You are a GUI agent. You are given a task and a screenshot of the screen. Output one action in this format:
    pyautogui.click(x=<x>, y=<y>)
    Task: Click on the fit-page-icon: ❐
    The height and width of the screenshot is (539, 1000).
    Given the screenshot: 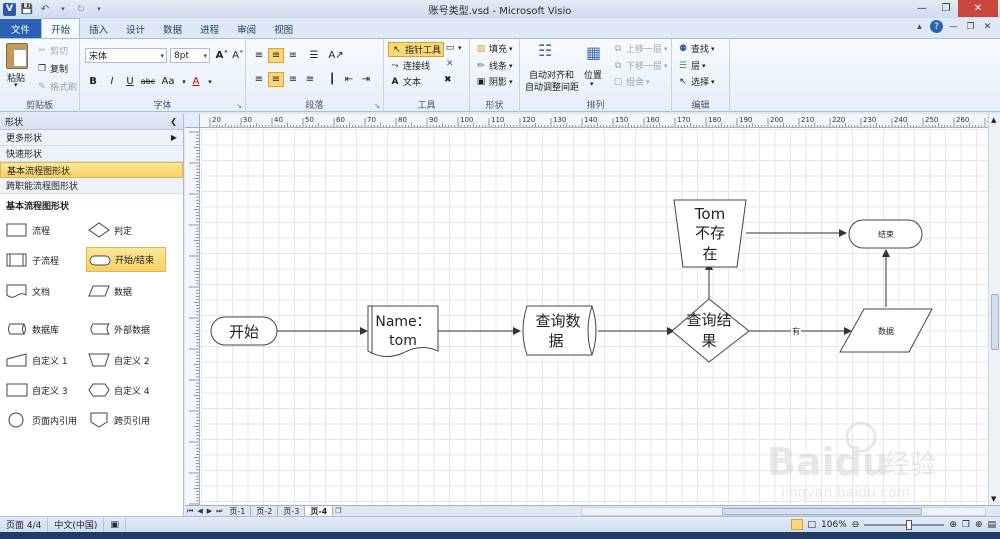 What is the action you would take?
    pyautogui.click(x=966, y=525)
    